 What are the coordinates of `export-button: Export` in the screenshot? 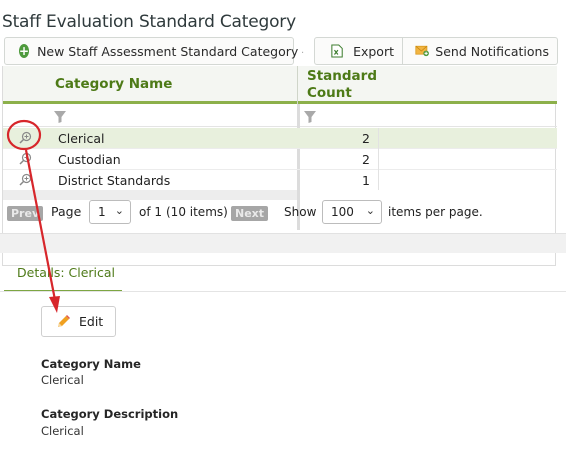 It's located at (358, 51).